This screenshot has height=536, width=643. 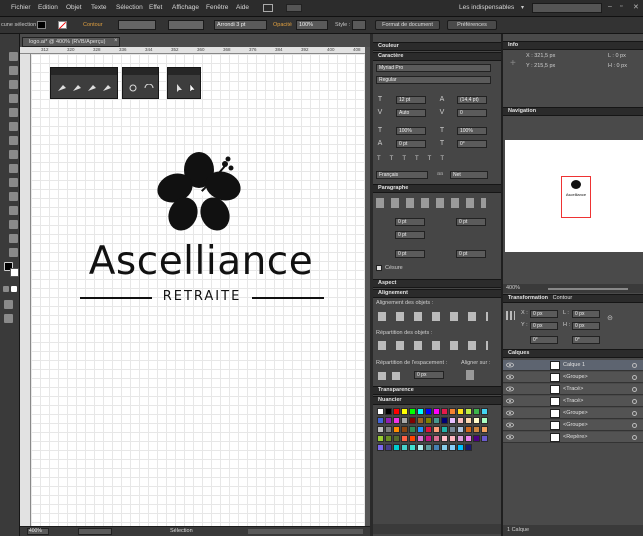 I want to click on distribute-spacing-buttons, so click(x=389, y=376).